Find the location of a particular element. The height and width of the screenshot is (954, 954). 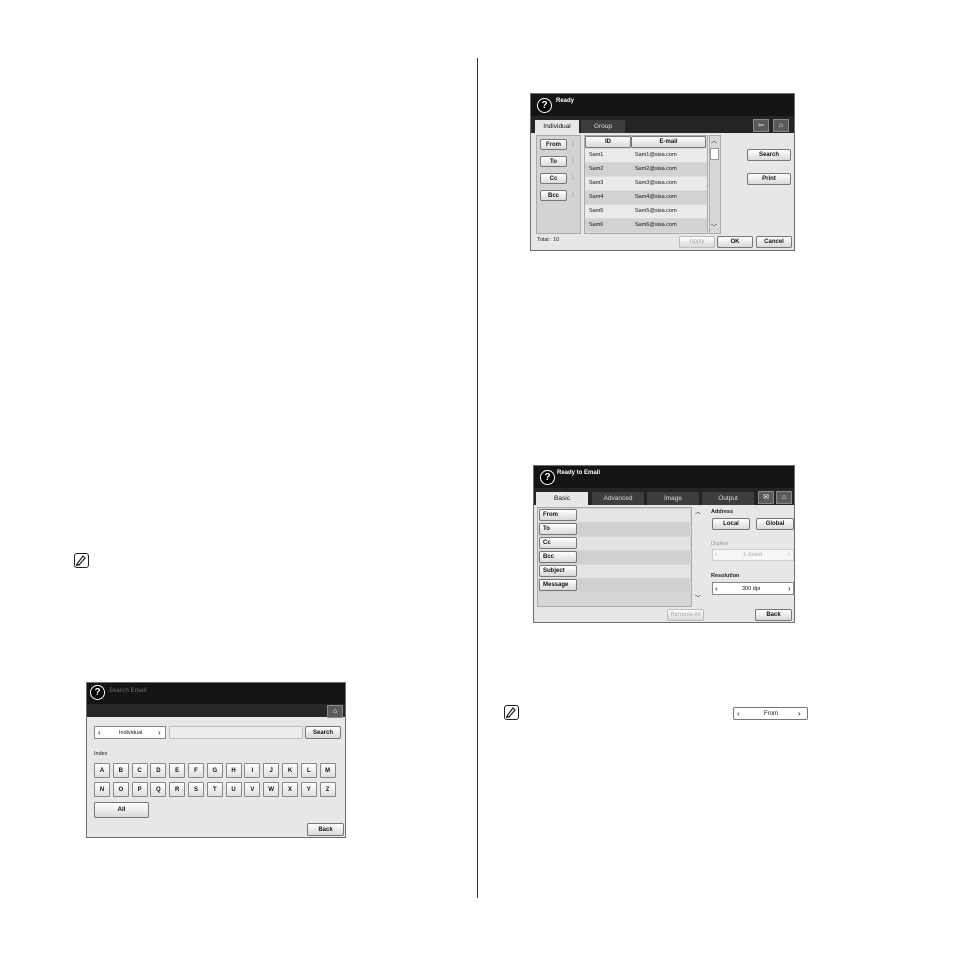

index-key-l: L is located at coordinates (308, 770).